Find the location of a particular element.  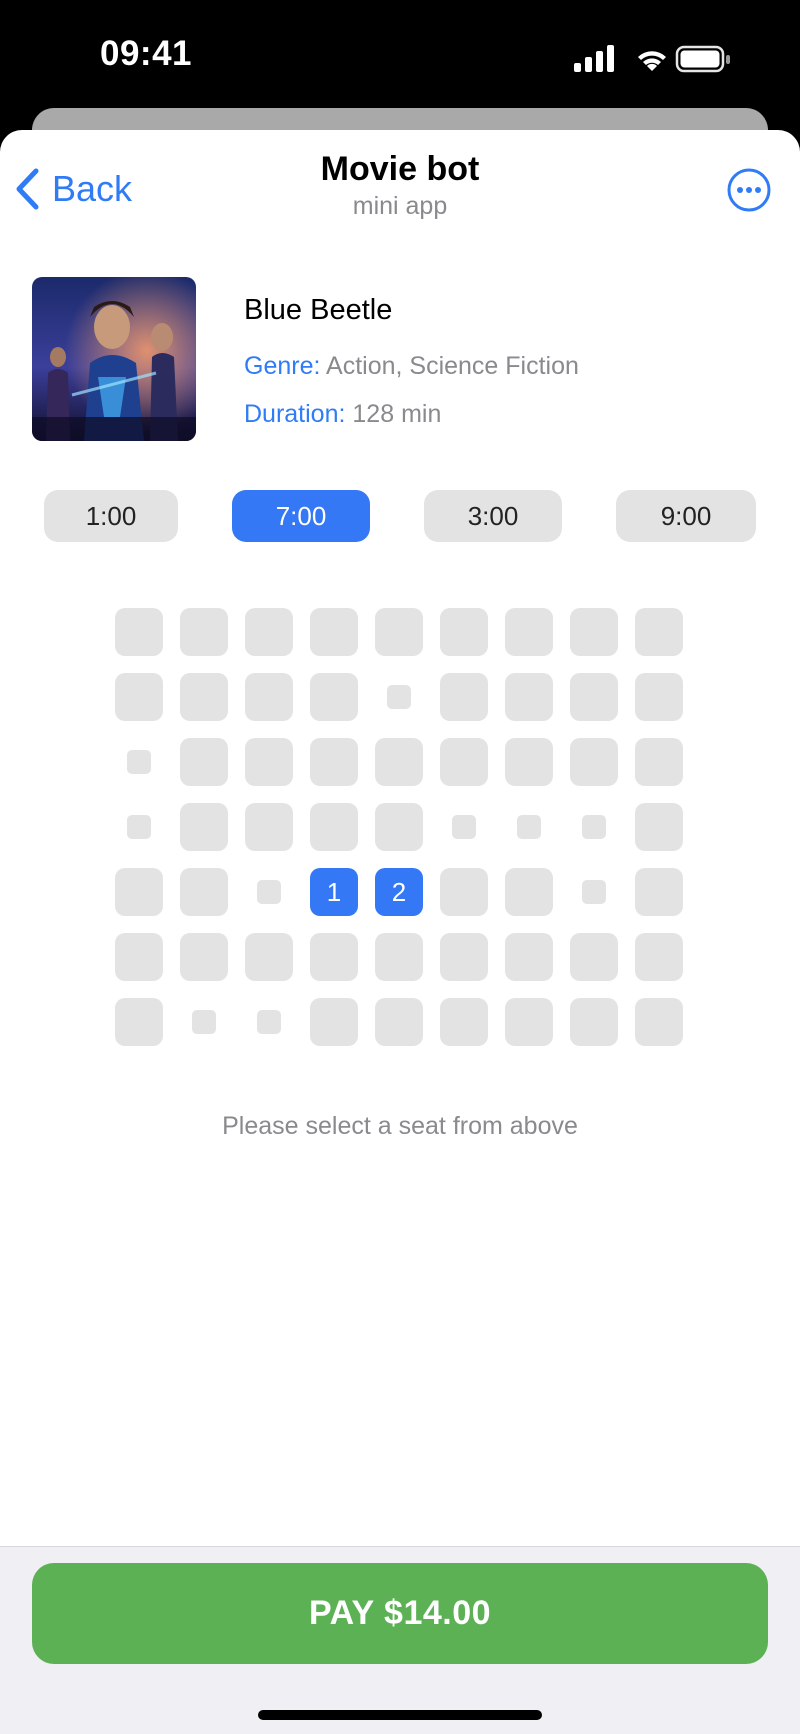

showtime-button: 3:00 is located at coordinates (493, 516).